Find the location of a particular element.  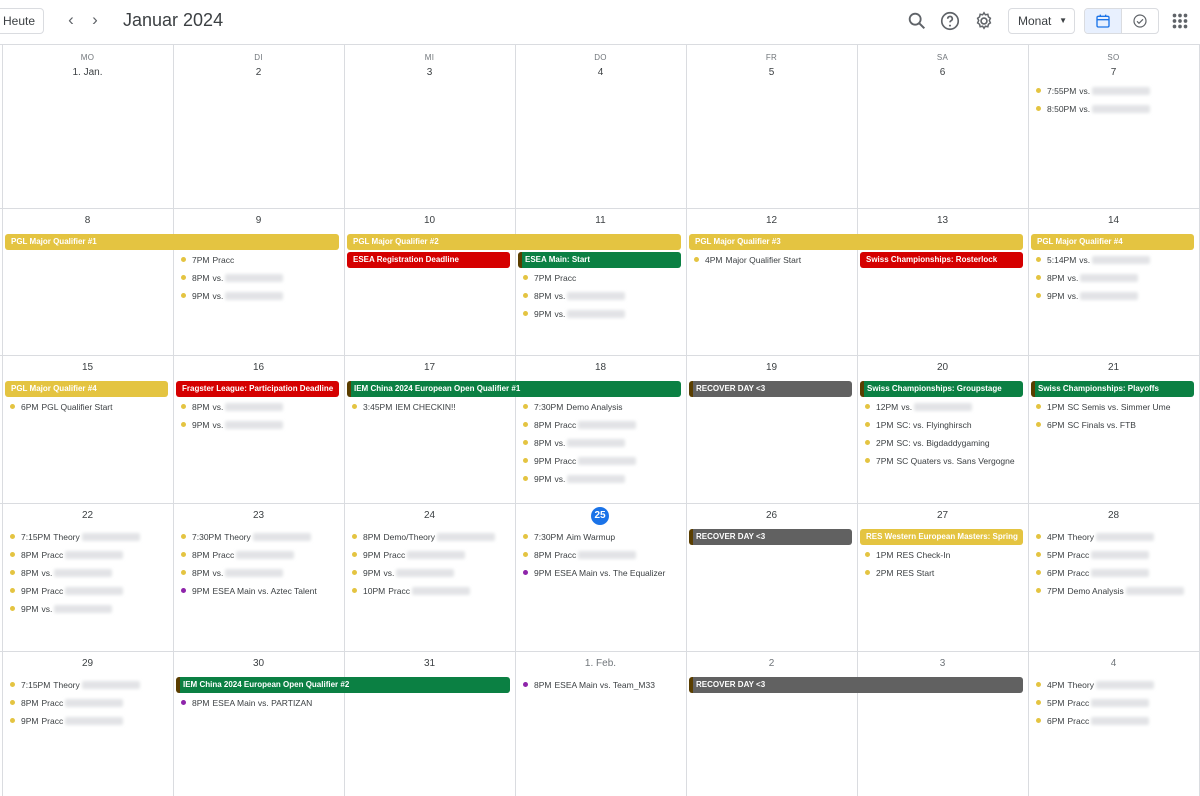

calendar-event: 3:45PM IEM CHECKIN!! is located at coordinates (431, 407).